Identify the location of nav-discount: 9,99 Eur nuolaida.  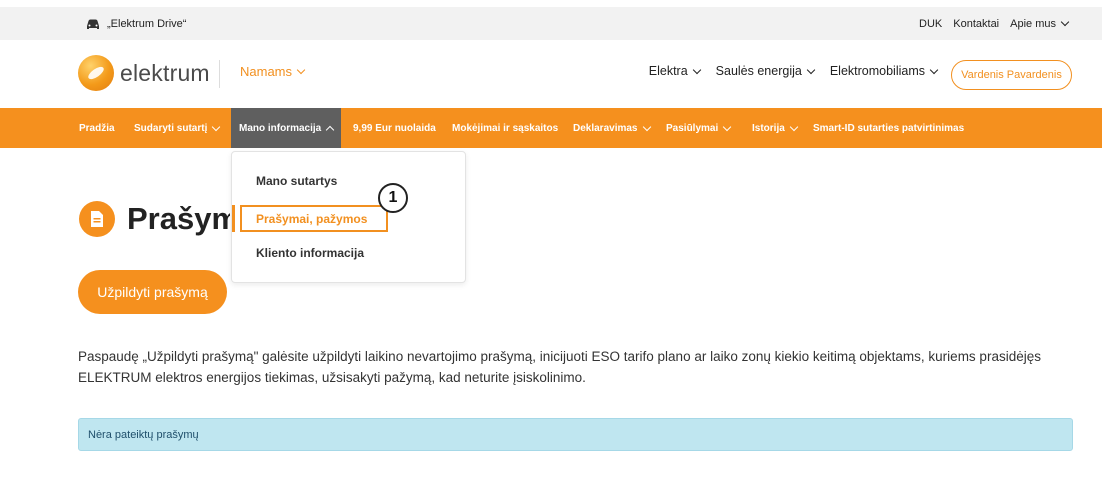
(394, 128).